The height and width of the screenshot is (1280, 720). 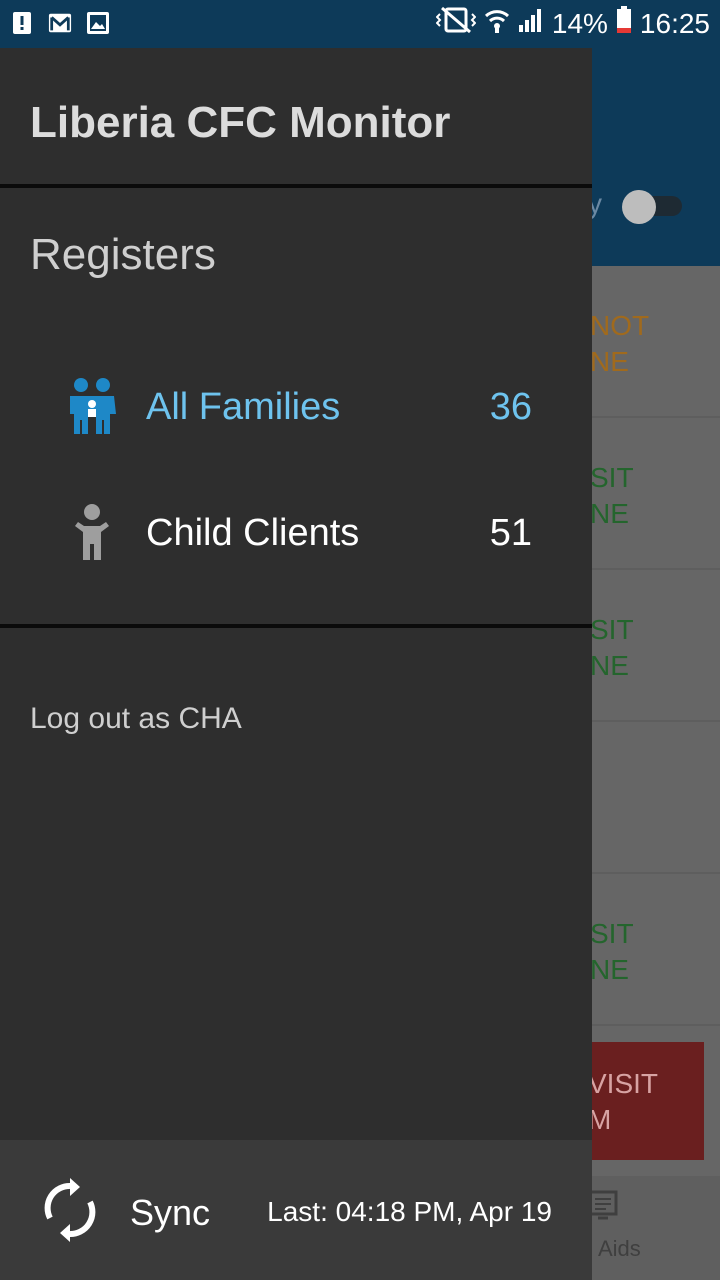 What do you see at coordinates (360, 24) in the screenshot?
I see `status-bar: 14% 16:25` at bounding box center [360, 24].